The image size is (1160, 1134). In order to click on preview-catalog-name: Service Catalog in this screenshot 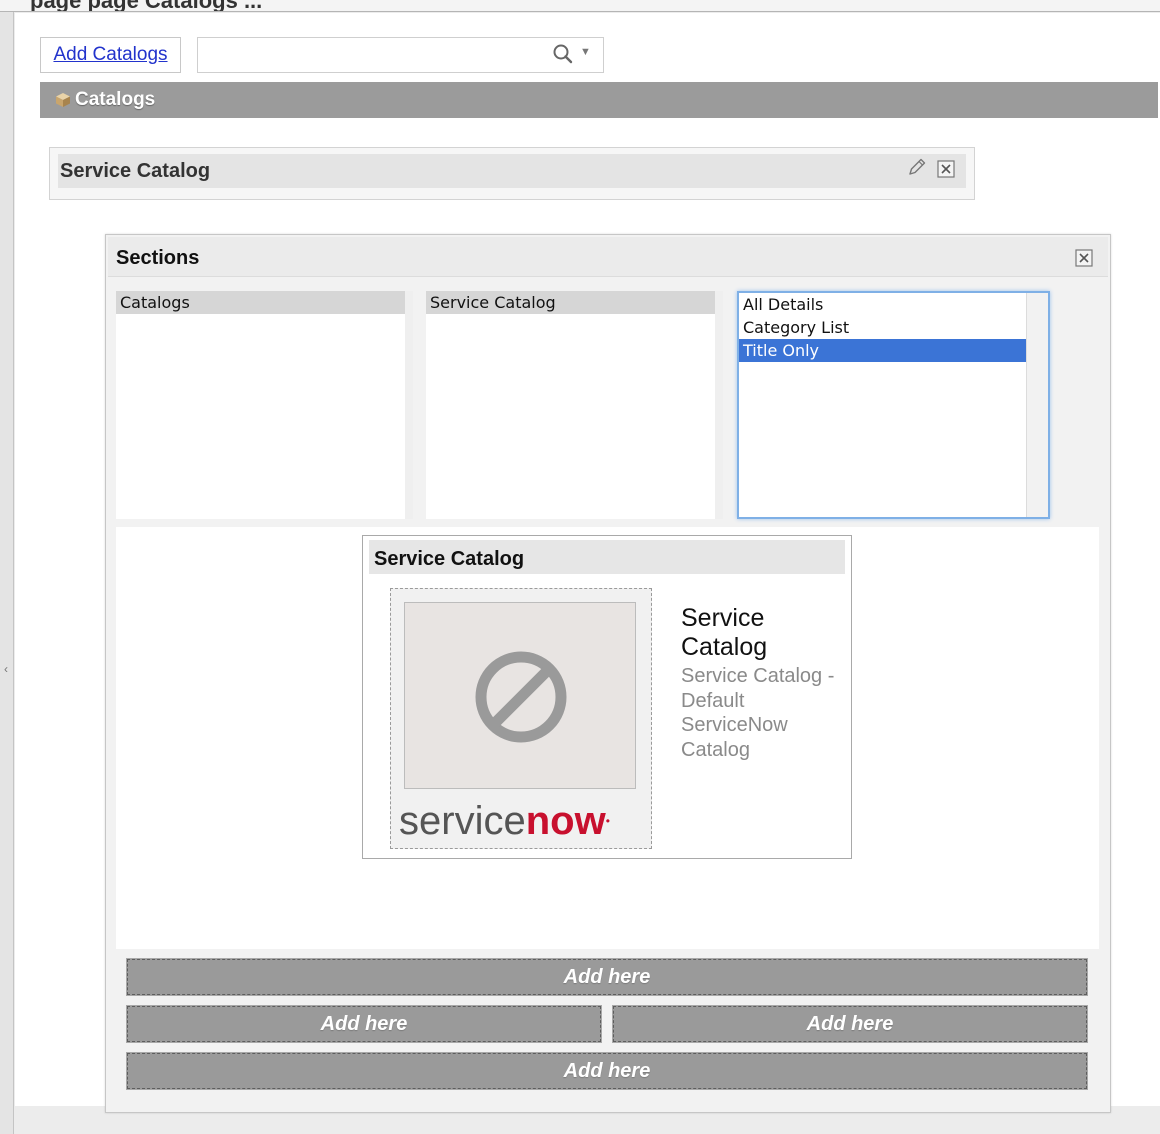, I will do `click(724, 632)`.